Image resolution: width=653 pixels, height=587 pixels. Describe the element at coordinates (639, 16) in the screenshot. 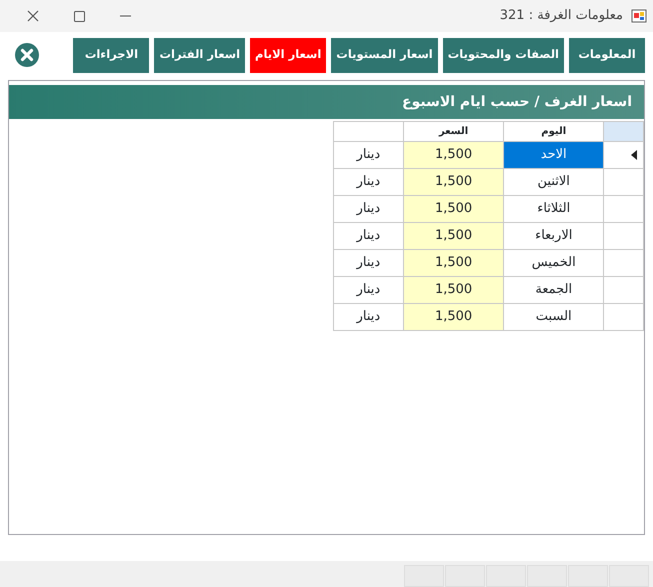

I see `app-icon` at that location.